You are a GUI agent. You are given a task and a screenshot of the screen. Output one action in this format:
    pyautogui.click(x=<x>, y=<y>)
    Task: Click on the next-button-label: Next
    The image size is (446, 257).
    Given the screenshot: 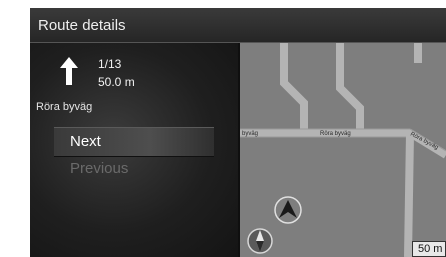 What is the action you would take?
    pyautogui.click(x=85, y=141)
    